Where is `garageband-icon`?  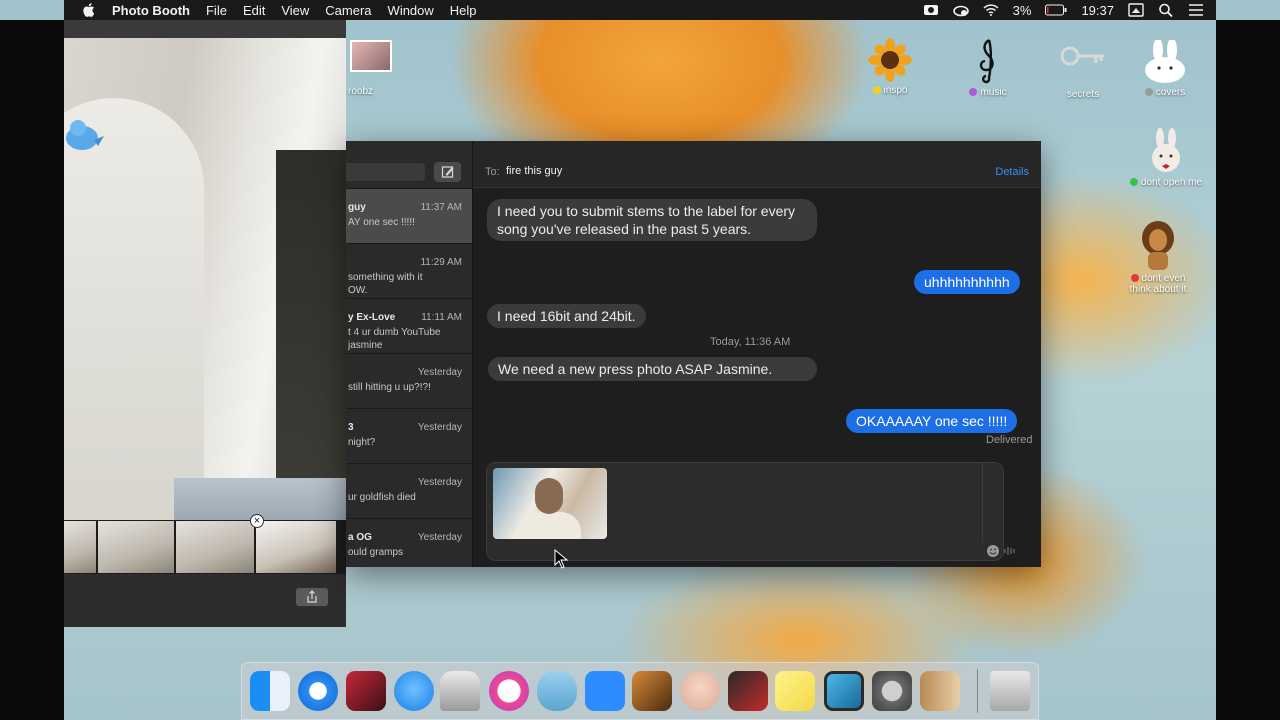
garageband-icon is located at coordinates (652, 691).